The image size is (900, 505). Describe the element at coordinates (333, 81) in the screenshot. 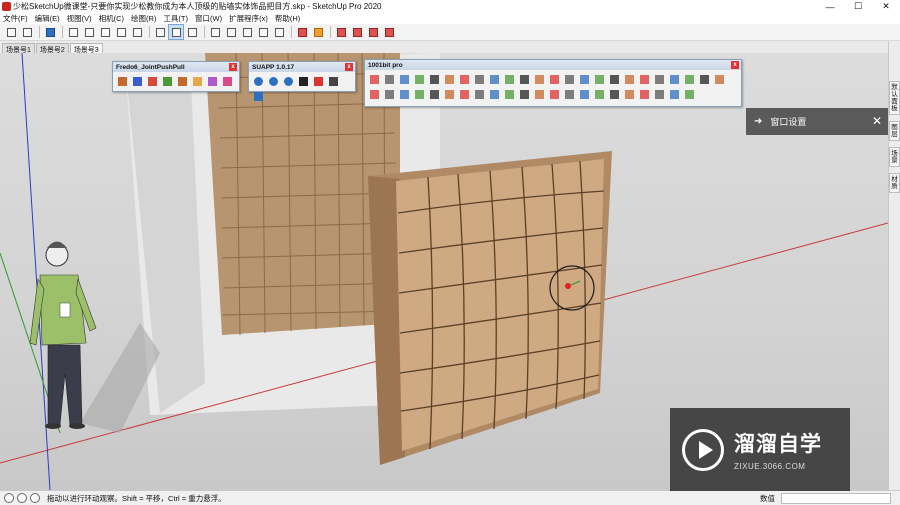

I see `export-icon` at that location.